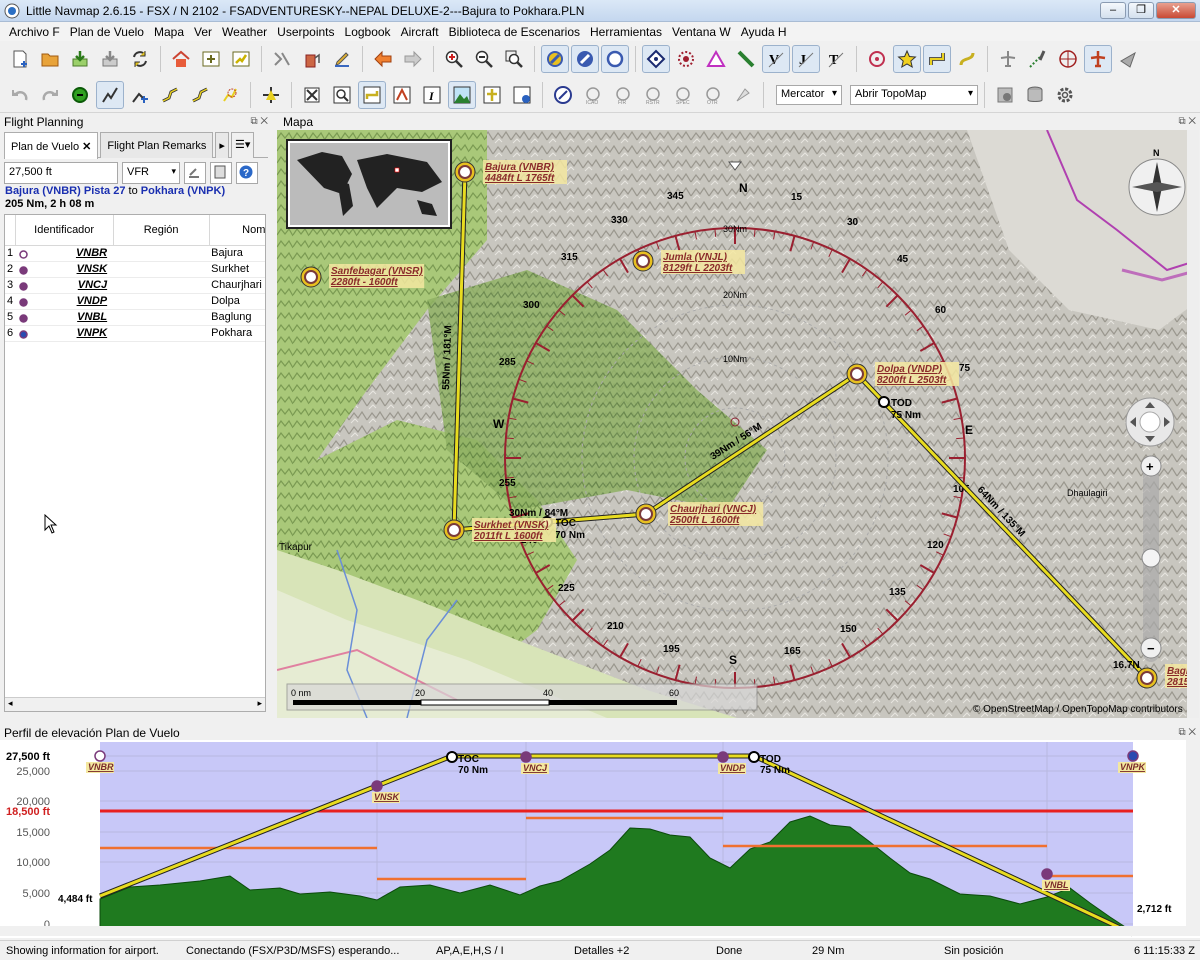 Image resolution: width=1200 pixels, height=960 pixels. I want to click on zoom-in-button, so click(454, 59).